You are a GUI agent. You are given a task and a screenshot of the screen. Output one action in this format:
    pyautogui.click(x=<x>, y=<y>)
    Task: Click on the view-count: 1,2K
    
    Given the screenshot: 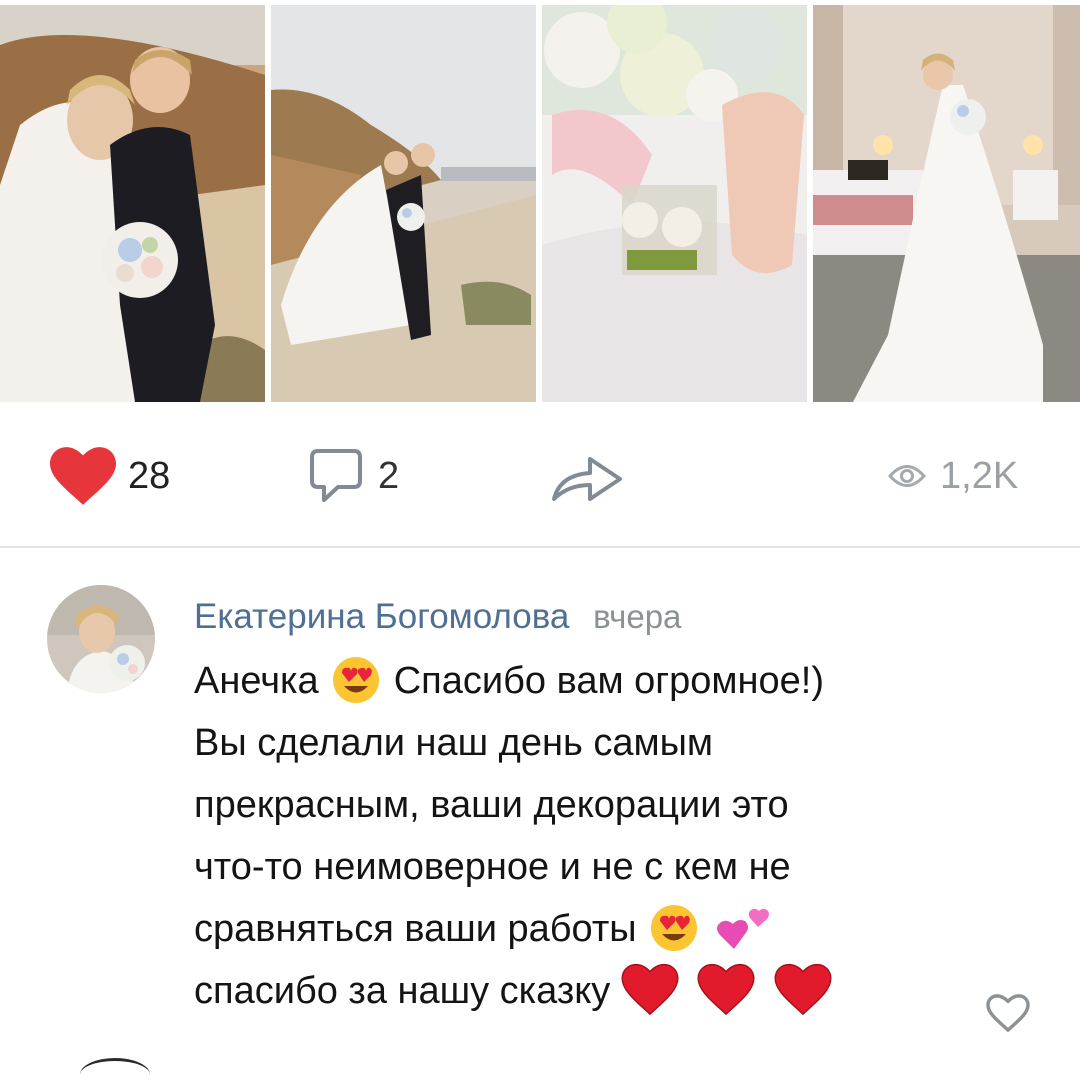 What is the action you would take?
    pyautogui.click(x=979, y=475)
    